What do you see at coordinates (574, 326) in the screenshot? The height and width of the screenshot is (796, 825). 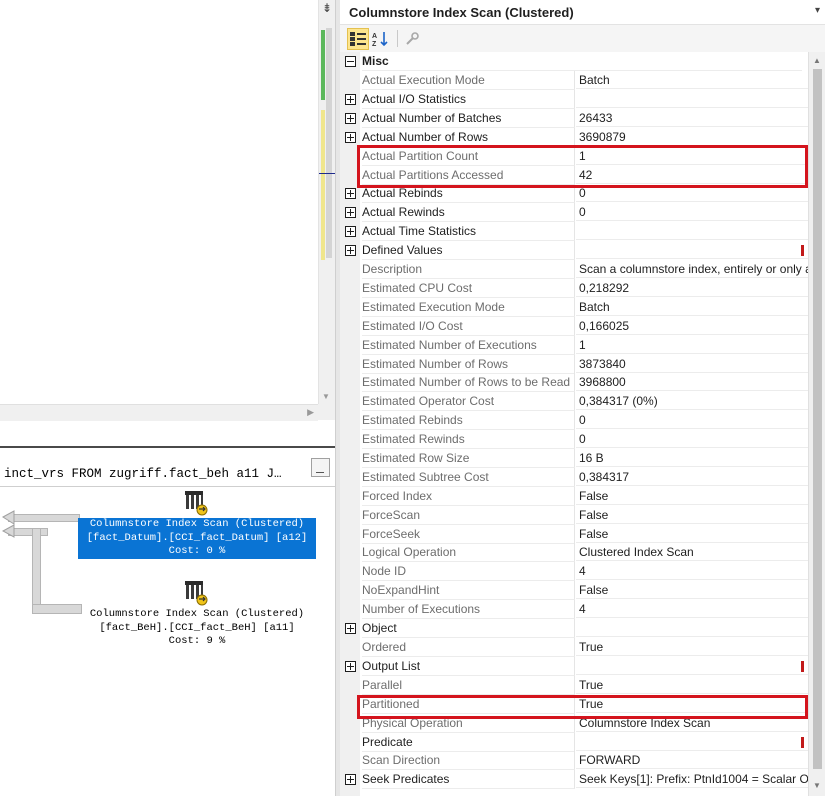 I see `property-row: Estimated I/O Cost 0,166025` at bounding box center [574, 326].